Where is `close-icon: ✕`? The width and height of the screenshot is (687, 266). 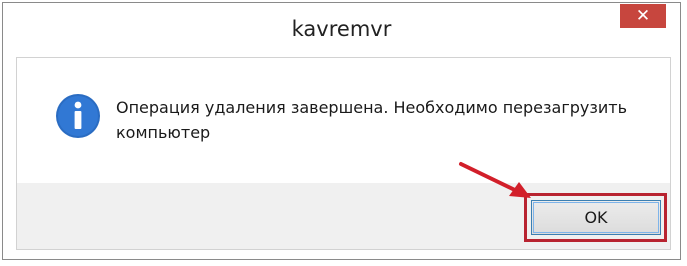 close-icon: ✕ is located at coordinates (643, 15).